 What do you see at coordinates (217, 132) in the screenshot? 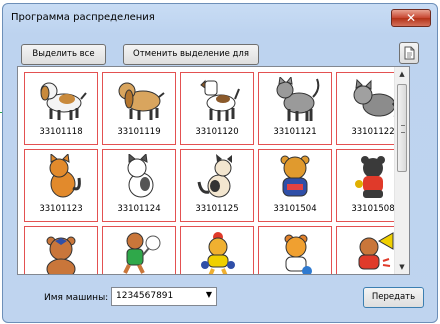
I see `design-code: 33101120` at bounding box center [217, 132].